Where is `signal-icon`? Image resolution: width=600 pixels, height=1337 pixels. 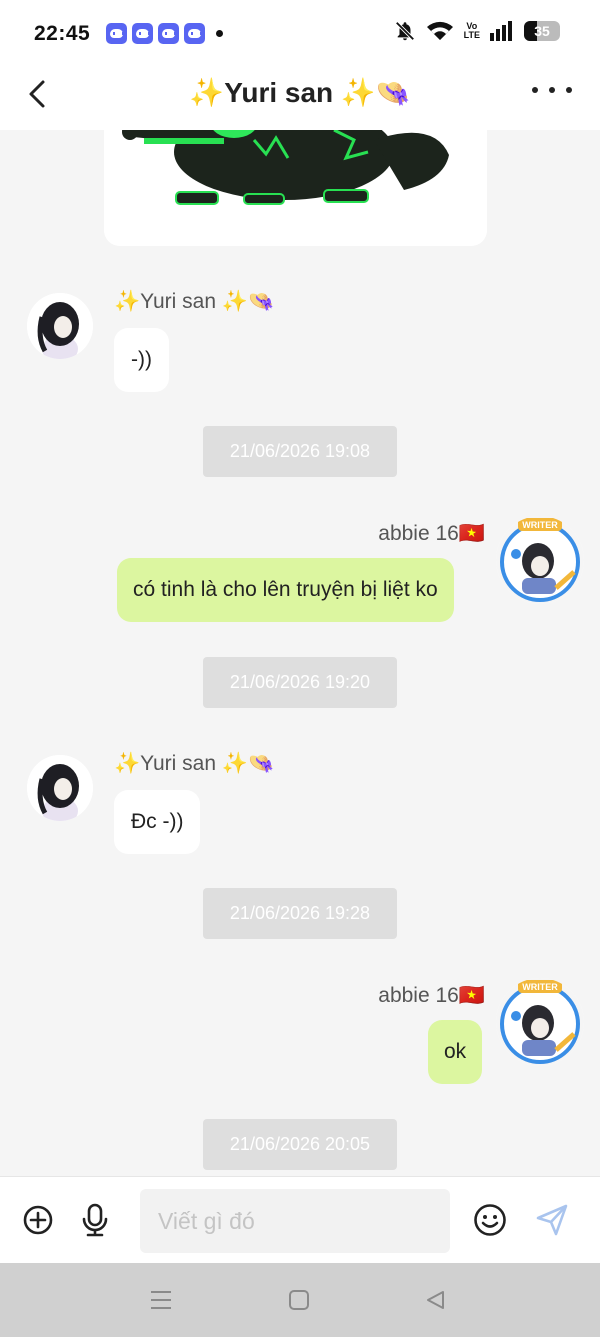 signal-icon is located at coordinates (501, 31).